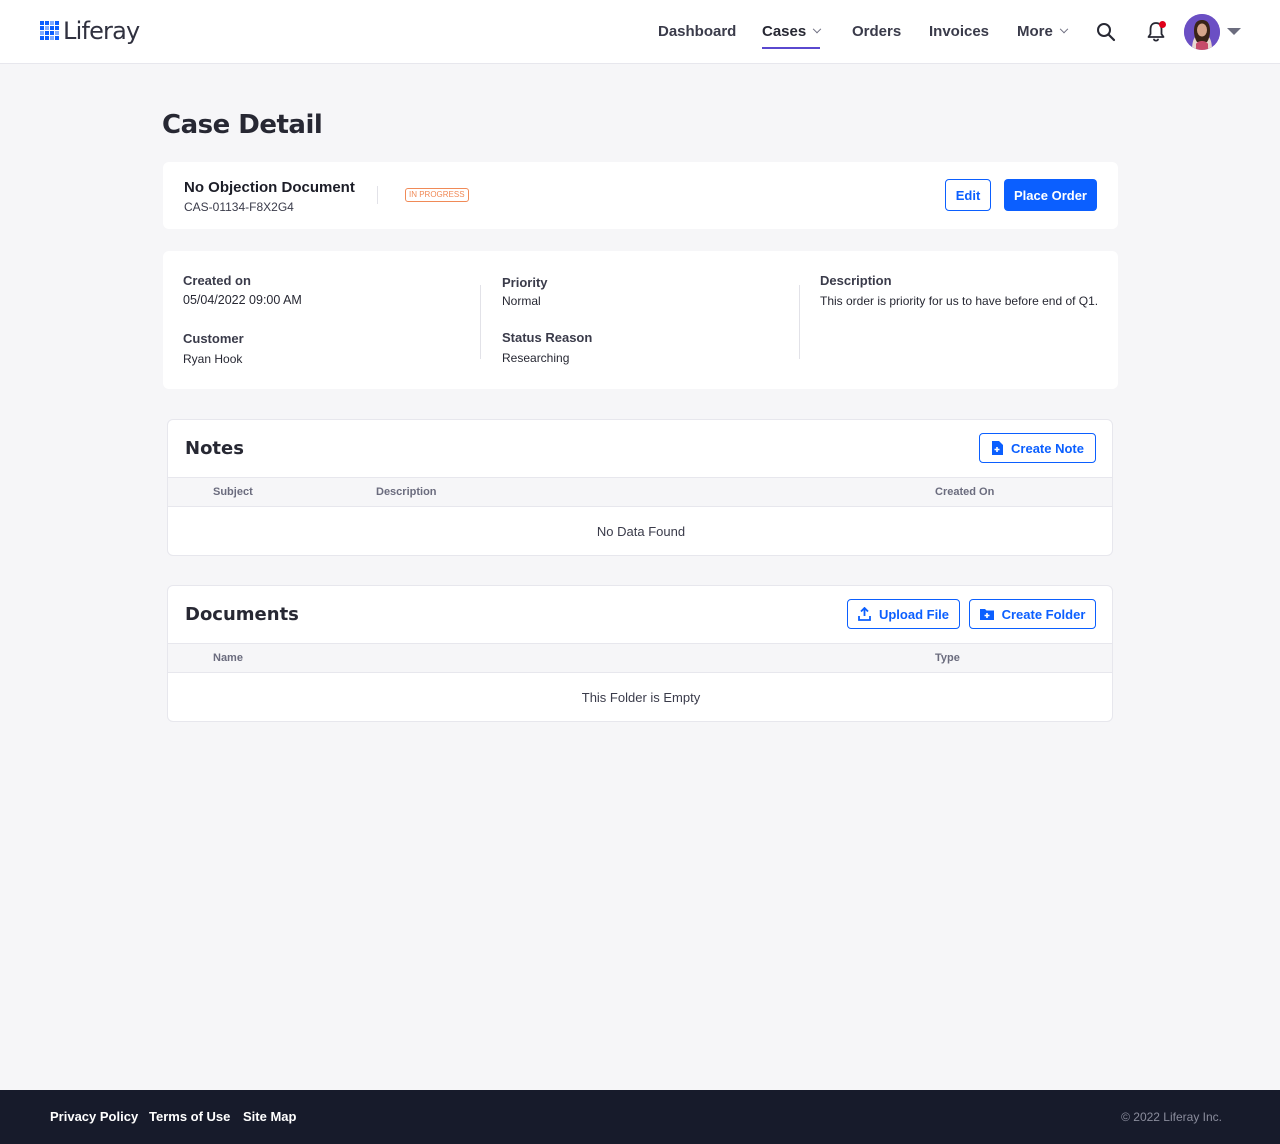 The image size is (1280, 1144). I want to click on create-folder-label: Create Folder, so click(1043, 614).